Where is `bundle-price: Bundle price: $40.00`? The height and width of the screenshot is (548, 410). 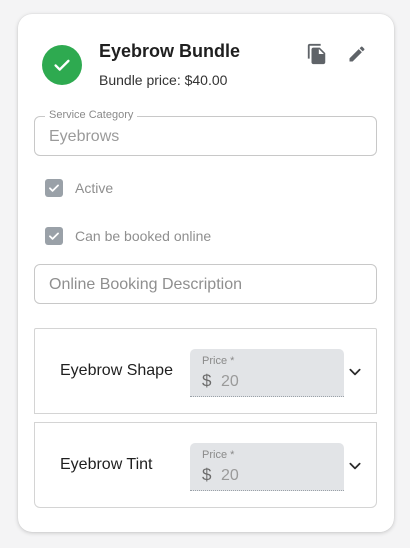
bundle-price: Bundle price: $40.00 is located at coordinates (163, 80).